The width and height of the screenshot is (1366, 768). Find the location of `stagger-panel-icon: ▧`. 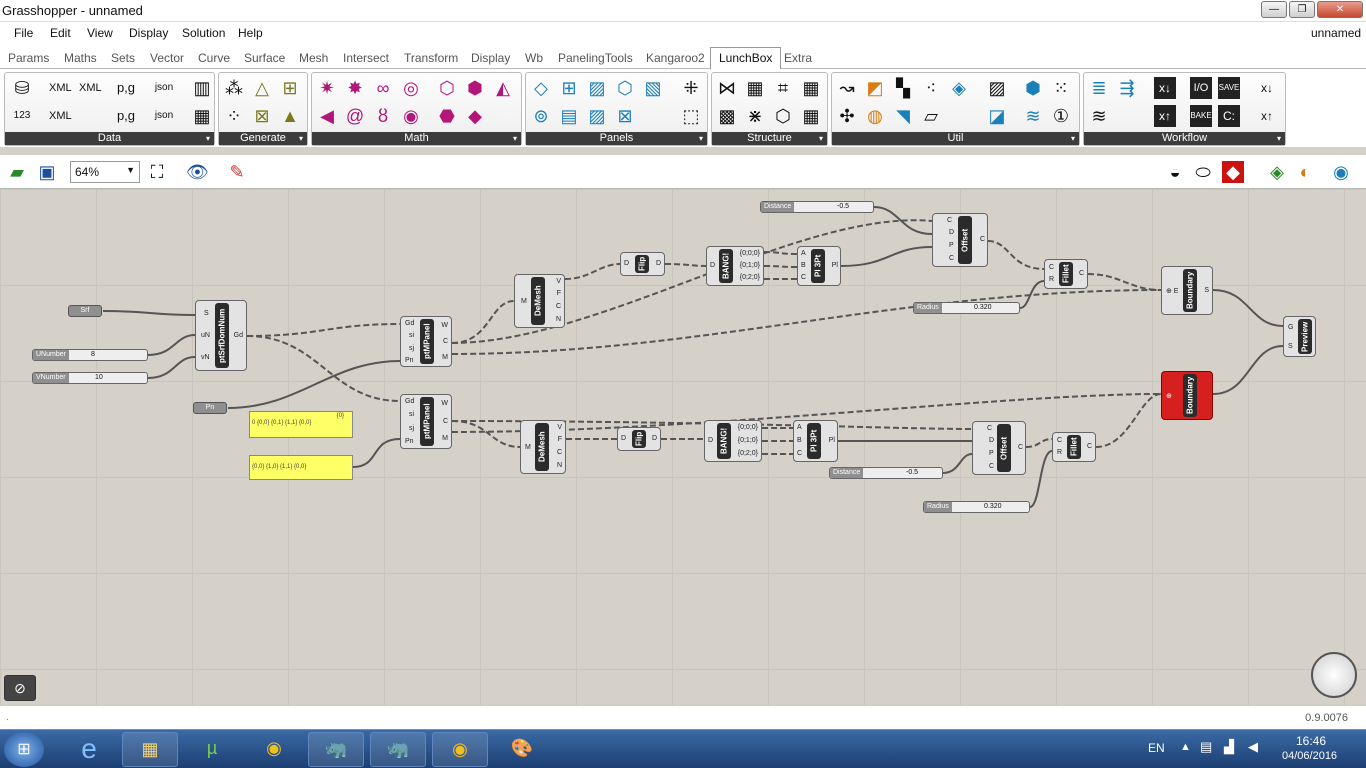

stagger-panel-icon: ▧ is located at coordinates (653, 88).